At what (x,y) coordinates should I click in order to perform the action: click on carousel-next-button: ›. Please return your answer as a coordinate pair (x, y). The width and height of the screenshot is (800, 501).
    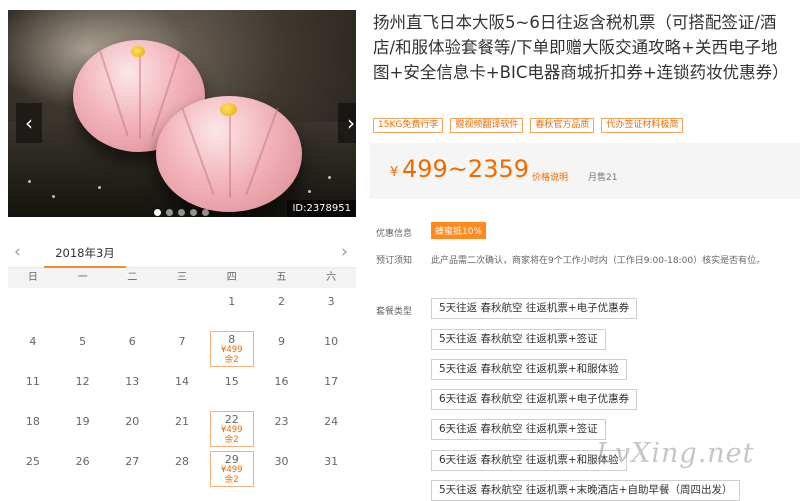
    Looking at the image, I should click on (347, 123).